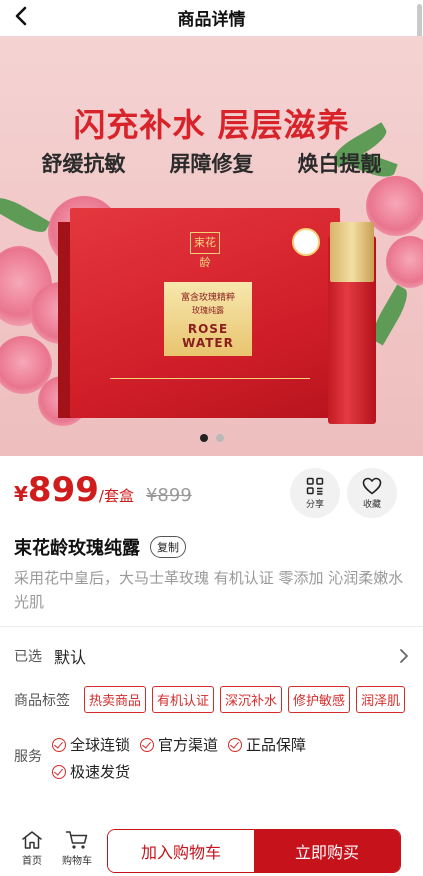  What do you see at coordinates (115, 699) in the screenshot?
I see `product-tag: 热卖商品` at bounding box center [115, 699].